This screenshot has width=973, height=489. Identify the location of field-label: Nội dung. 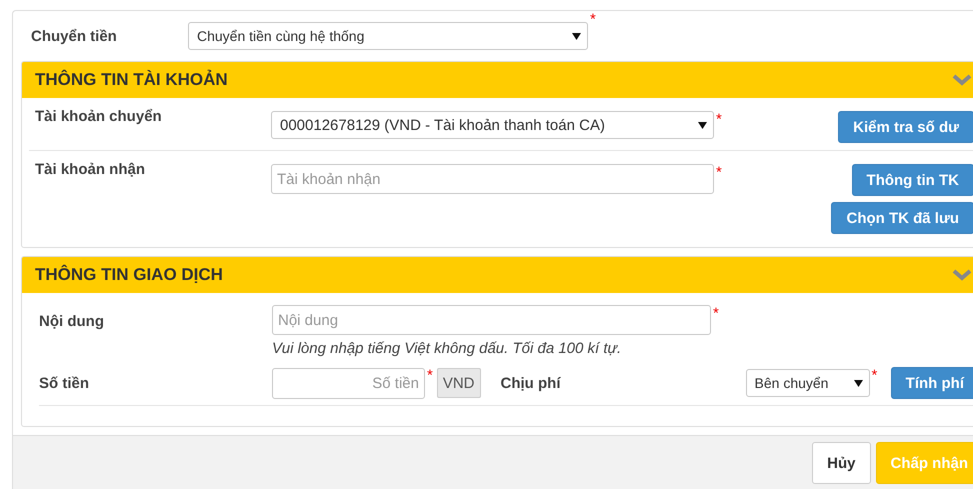
(72, 321).